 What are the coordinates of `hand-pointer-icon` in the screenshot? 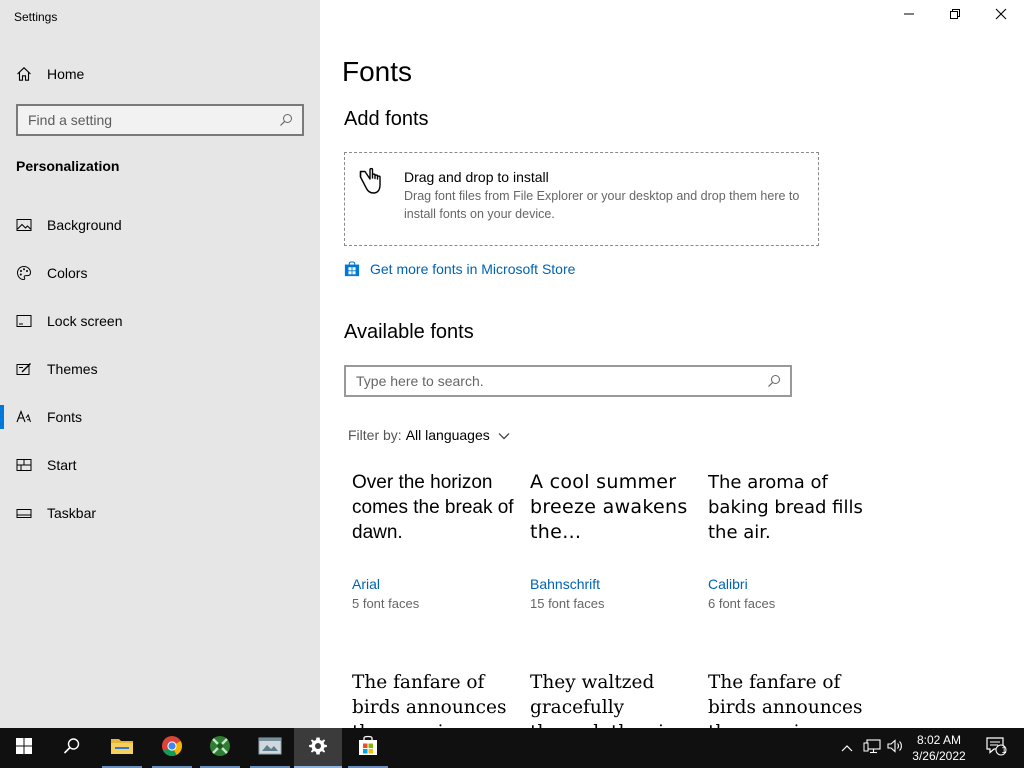 It's located at (376, 184).